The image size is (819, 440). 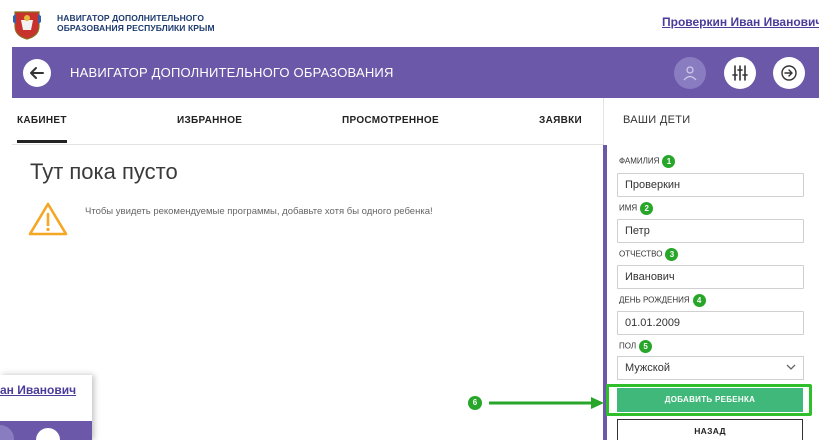 I want to click on birthday-label-text: ДЕНЬ РОЖДЕНИЯ, so click(x=654, y=300).